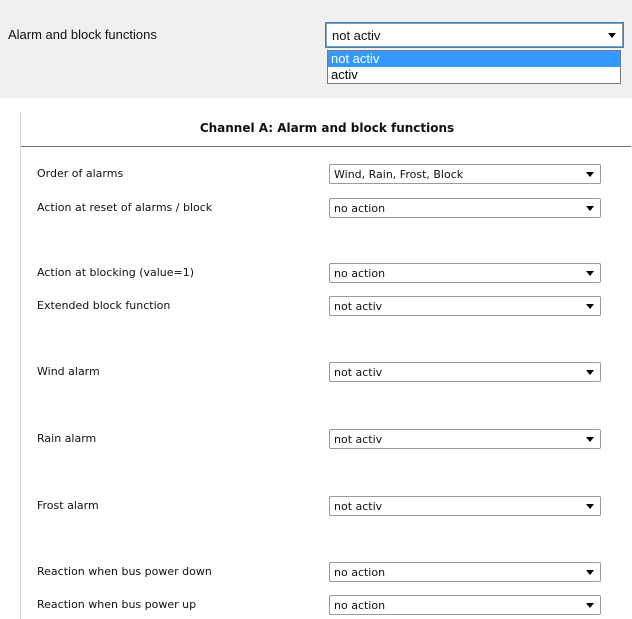 The height and width of the screenshot is (619, 632). I want to click on alarm-block-functions-label: Alarm and block functions, so click(82, 34).